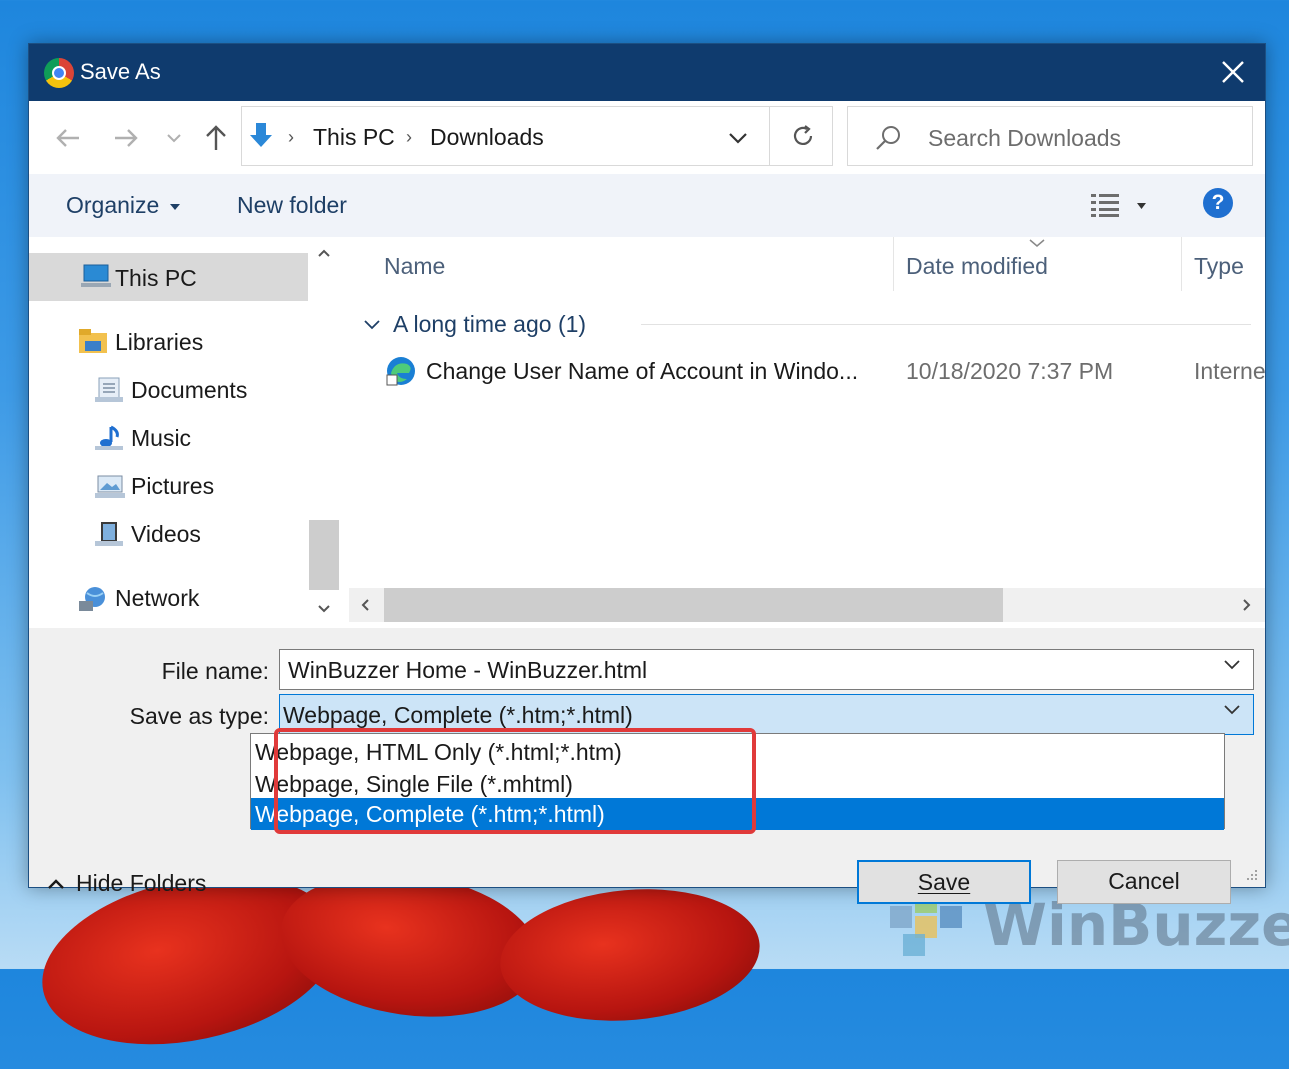 The width and height of the screenshot is (1289, 1069). I want to click on navigation-bar: › This PC › Downloads Search Downloads, so click(647, 137).